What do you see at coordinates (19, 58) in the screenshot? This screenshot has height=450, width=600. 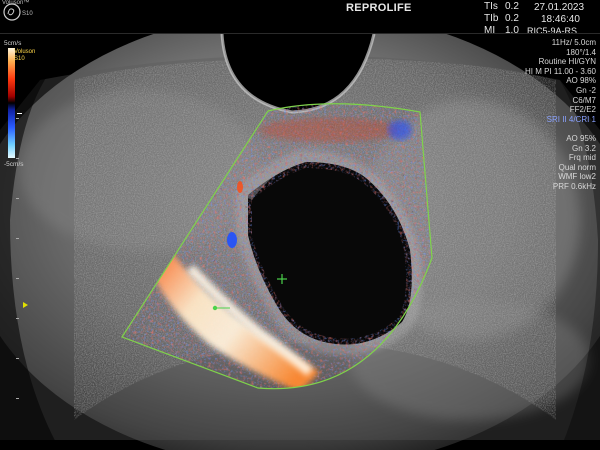 I see `color-mode-model: S10` at bounding box center [19, 58].